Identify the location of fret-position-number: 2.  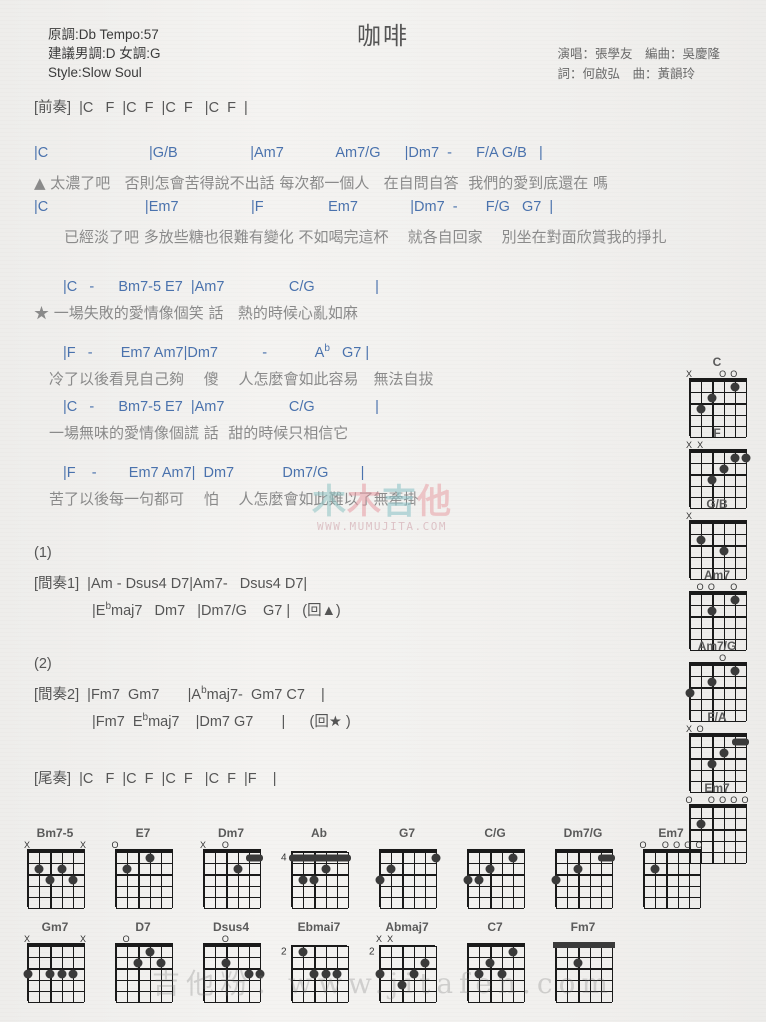
(284, 952).